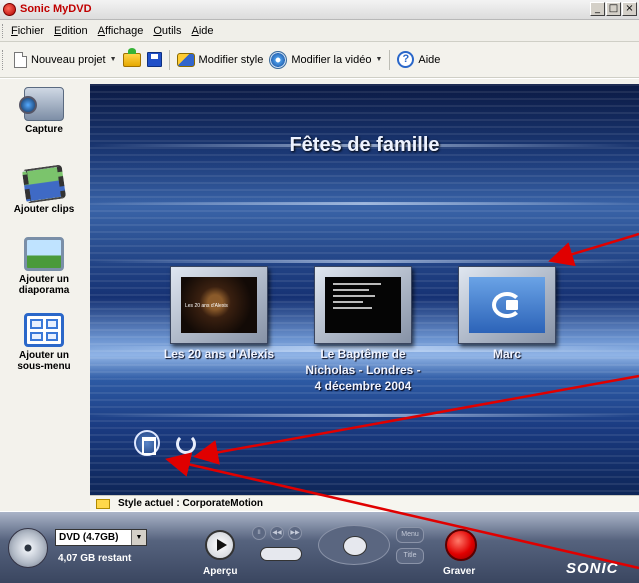  What do you see at coordinates (89, 537) in the screenshot?
I see `disc-type-value: DVD (4.7GB)` at bounding box center [89, 537].